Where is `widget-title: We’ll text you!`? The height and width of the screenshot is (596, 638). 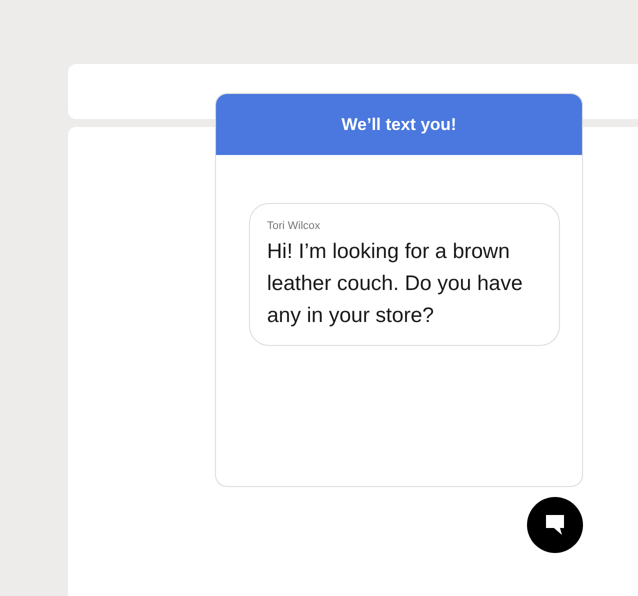 widget-title: We’ll text you! is located at coordinates (399, 125).